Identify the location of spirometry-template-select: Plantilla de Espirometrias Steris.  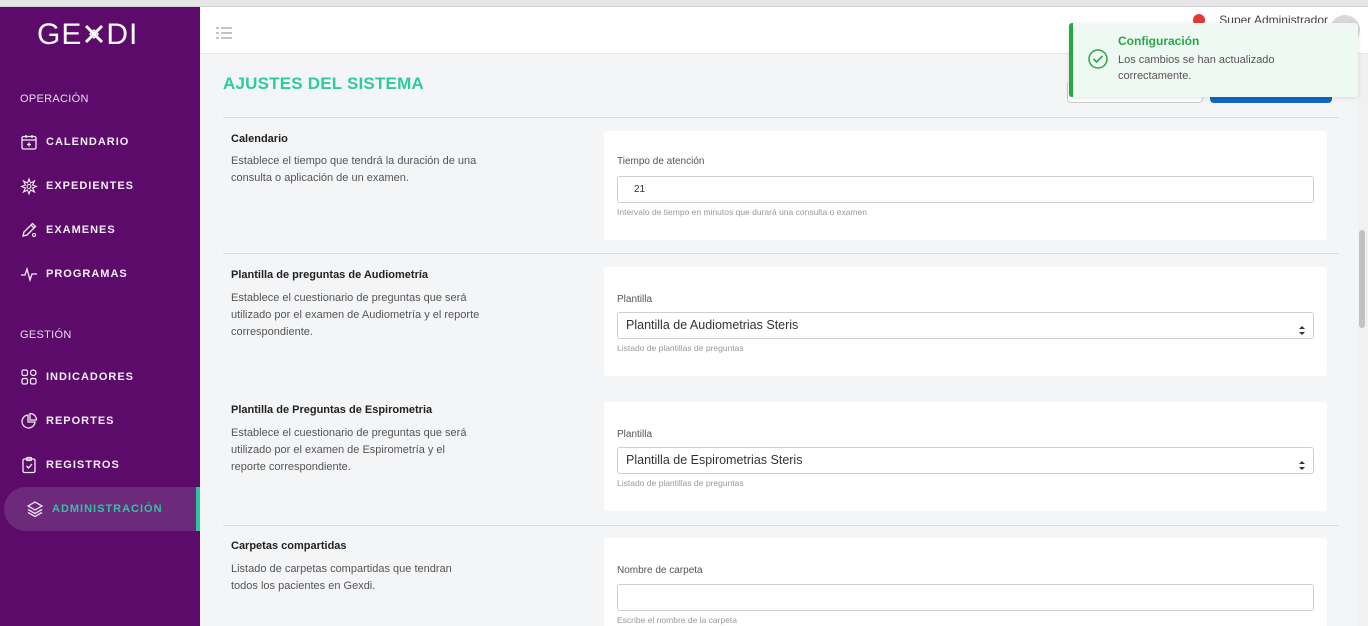
(965, 460).